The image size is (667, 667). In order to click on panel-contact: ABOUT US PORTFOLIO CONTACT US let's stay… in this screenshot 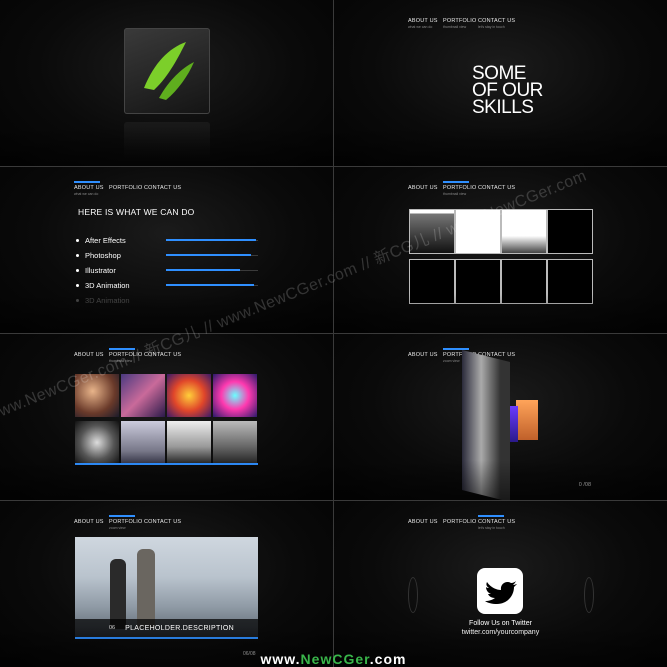, I will do `click(500, 584)`.